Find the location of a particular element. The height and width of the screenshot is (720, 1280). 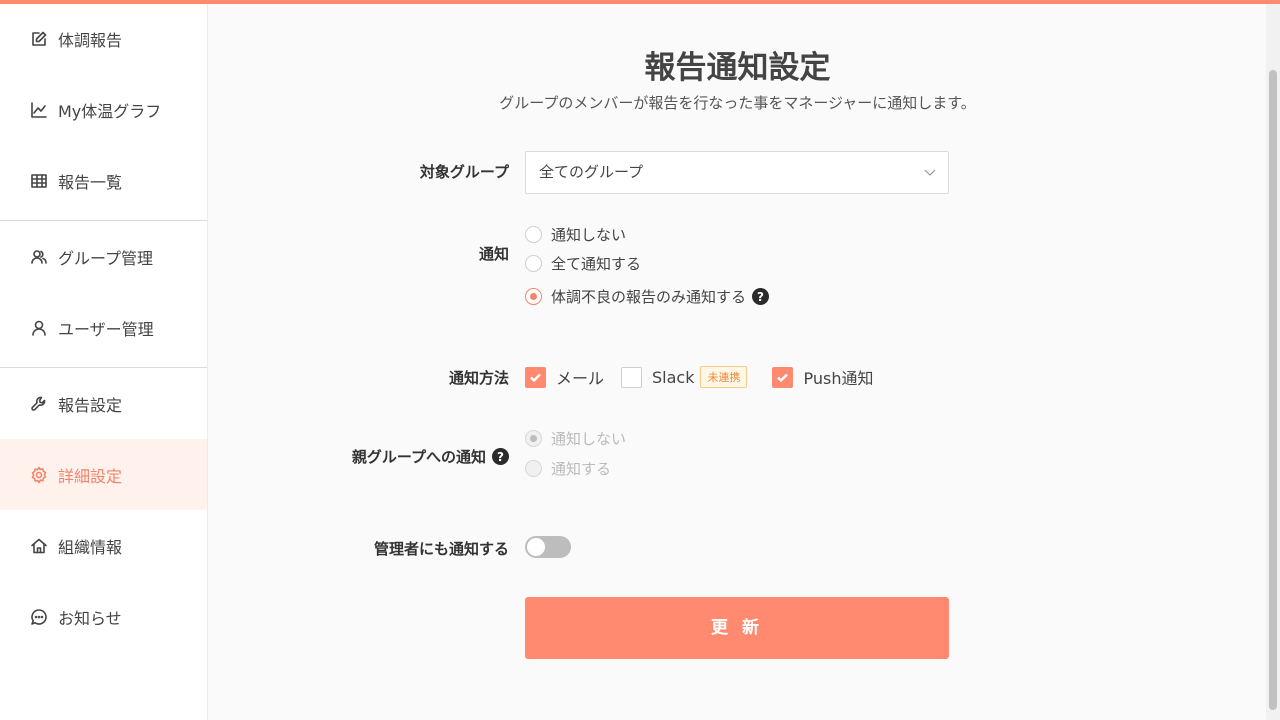

sidebar-item-report-list: 報告一覧 is located at coordinates (103, 180).